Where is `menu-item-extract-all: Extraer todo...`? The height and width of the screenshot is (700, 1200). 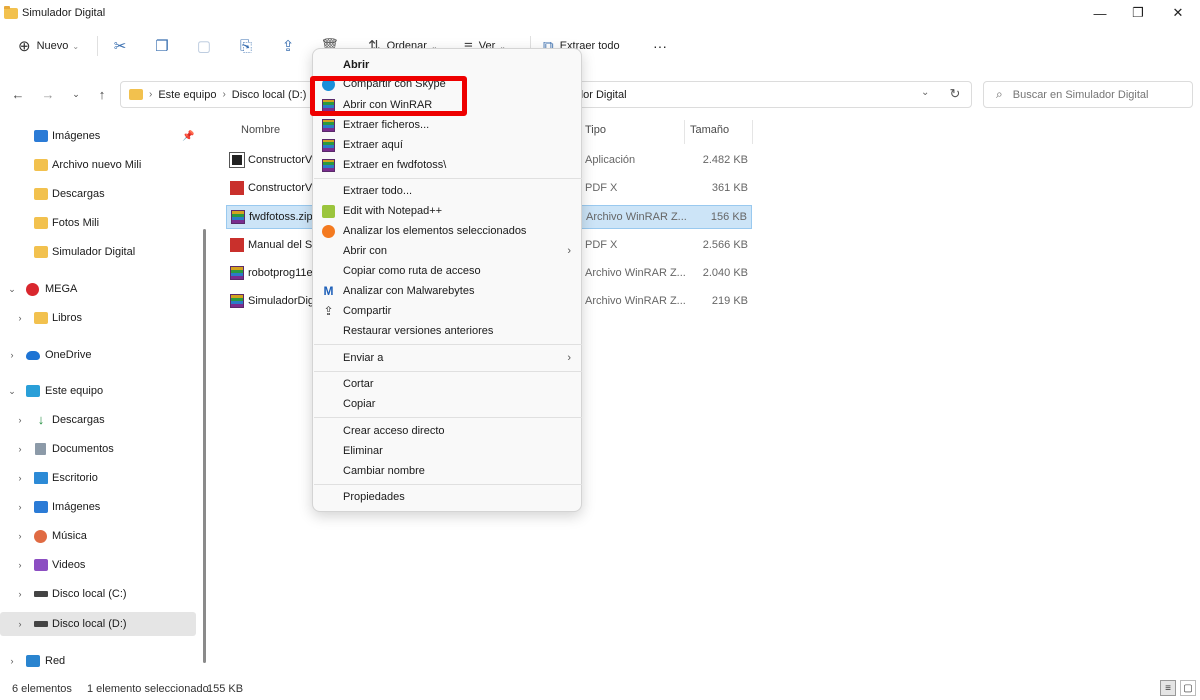
menu-item-extract-all: Extraer todo... is located at coordinates (448, 191).